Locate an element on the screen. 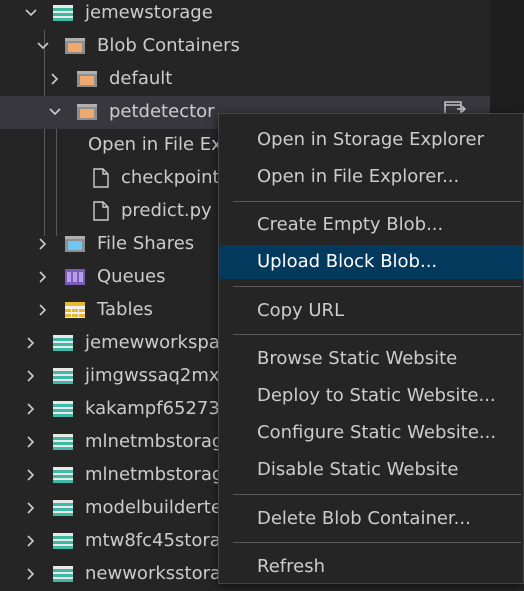 Image resolution: width=524 pixels, height=591 pixels. menu-item-browse-static-website: Browse Static Website is located at coordinates (371, 359).